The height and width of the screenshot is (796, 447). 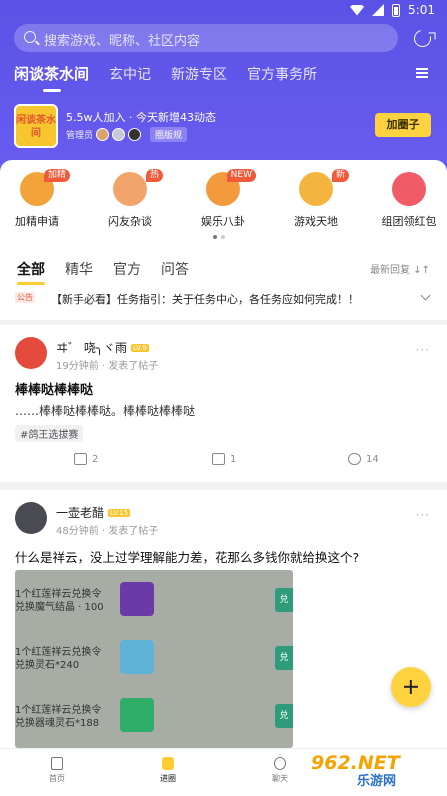 I want to click on category-icon: NEW, so click(x=231, y=187).